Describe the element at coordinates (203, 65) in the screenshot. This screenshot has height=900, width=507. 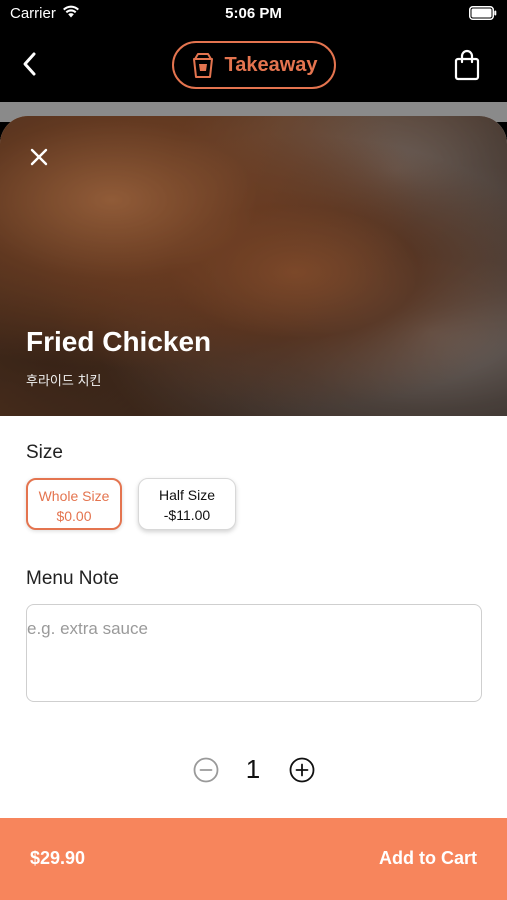
I see `takeaway-bag-icon` at that location.